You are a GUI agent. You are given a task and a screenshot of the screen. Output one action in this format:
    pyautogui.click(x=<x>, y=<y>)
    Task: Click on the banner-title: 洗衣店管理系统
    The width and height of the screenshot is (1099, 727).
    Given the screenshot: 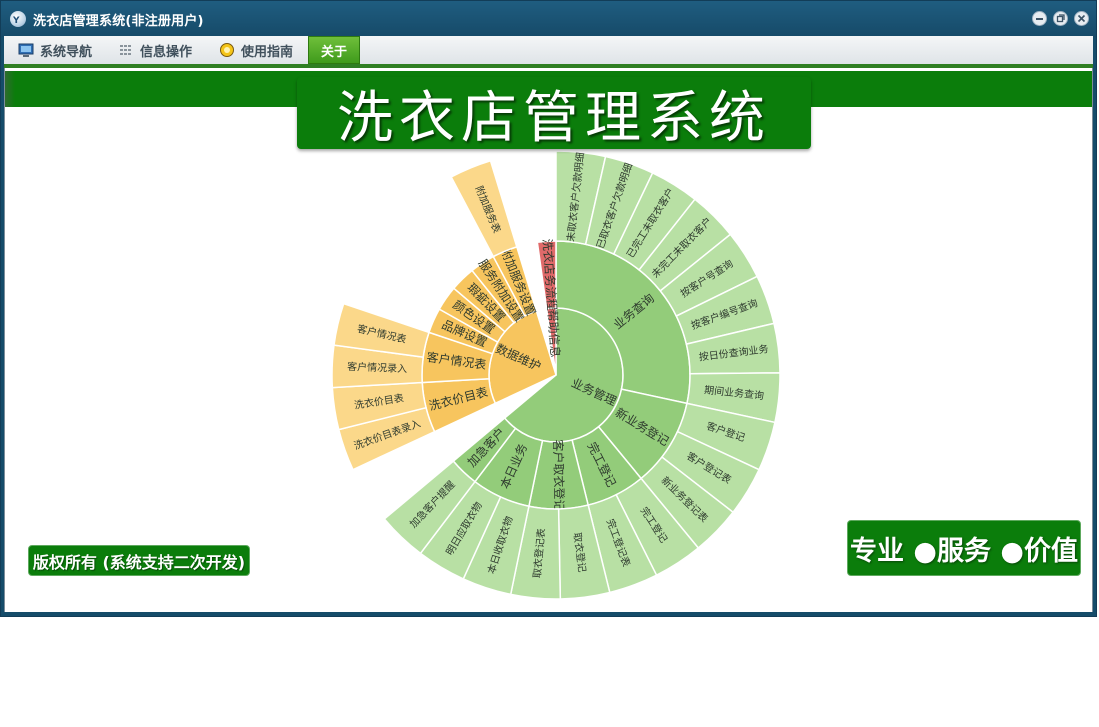 What is the action you would take?
    pyautogui.click(x=554, y=118)
    